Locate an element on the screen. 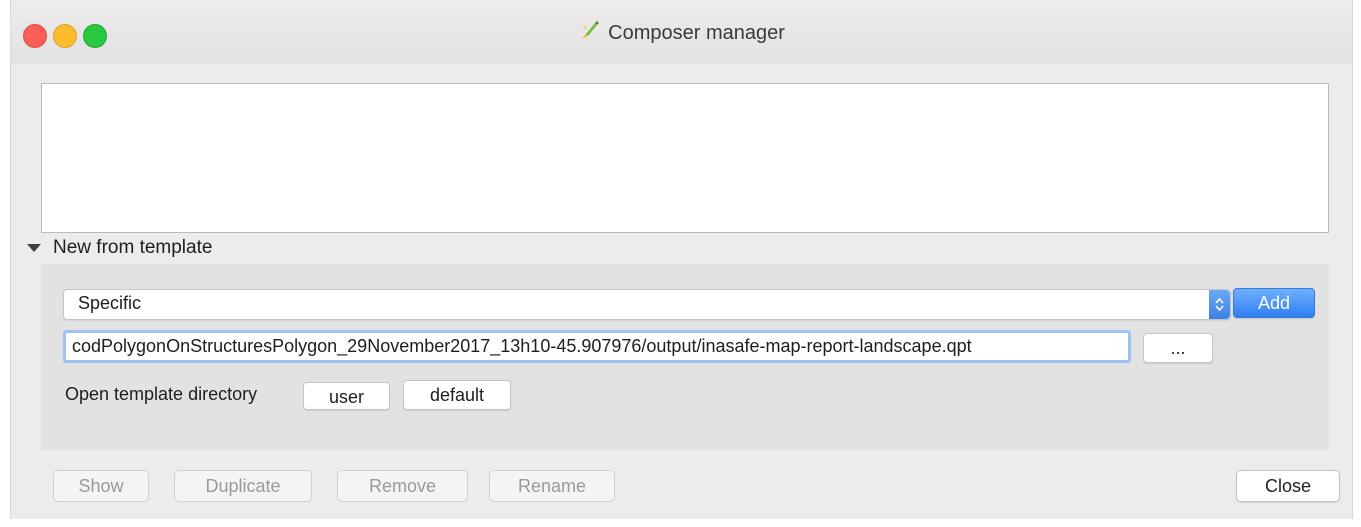 This screenshot has width=1361, height=527. template-type-select: Specific is located at coordinates (647, 304).